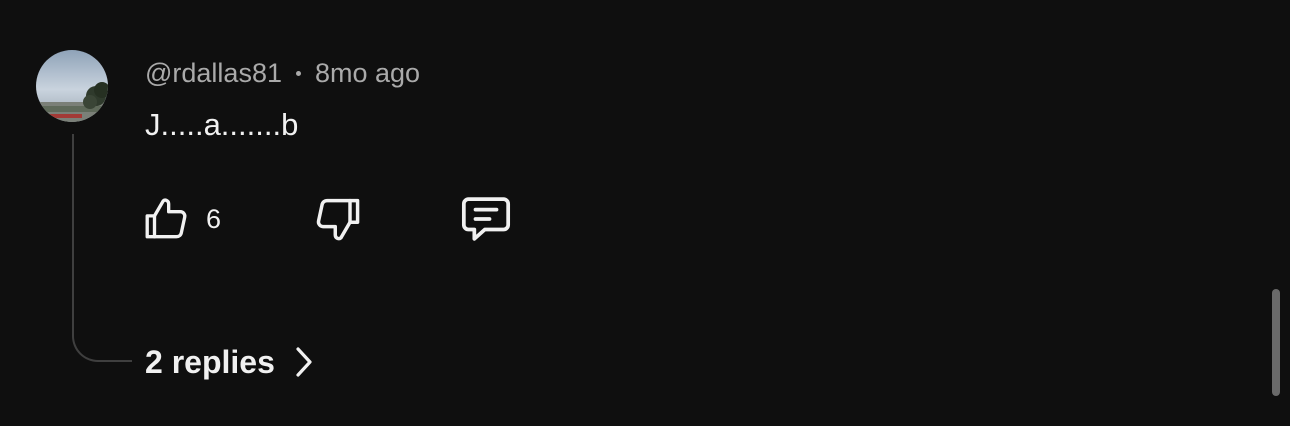  I want to click on thread-connector-line, so click(102, 248).